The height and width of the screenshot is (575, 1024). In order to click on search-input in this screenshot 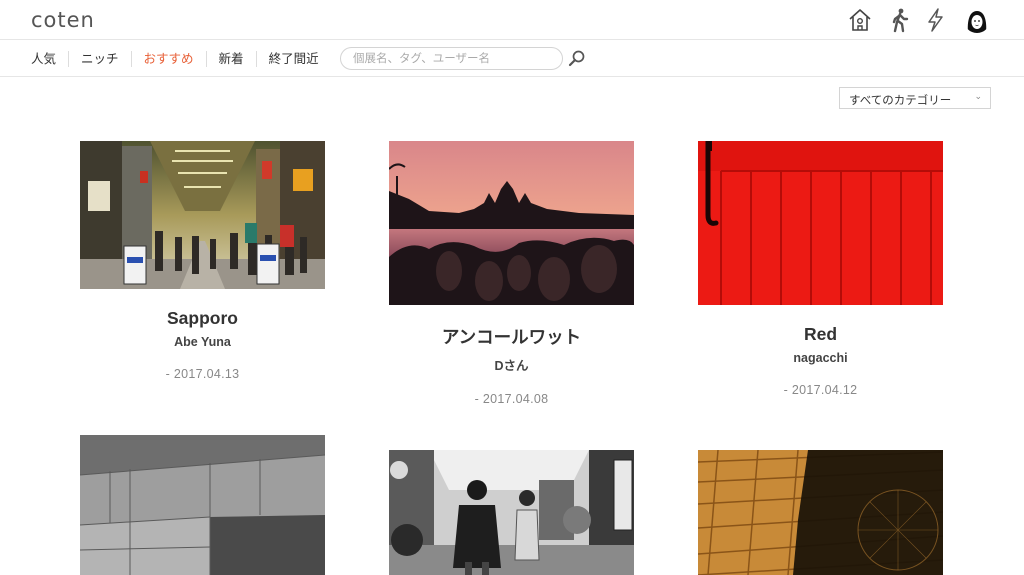, I will do `click(451, 58)`.